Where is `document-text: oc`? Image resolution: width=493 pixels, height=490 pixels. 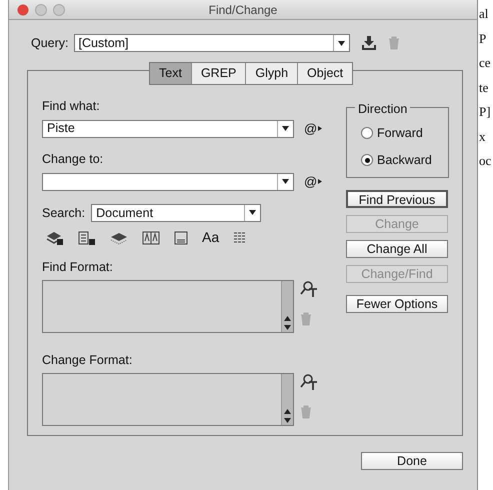
document-text: oc is located at coordinates (485, 161).